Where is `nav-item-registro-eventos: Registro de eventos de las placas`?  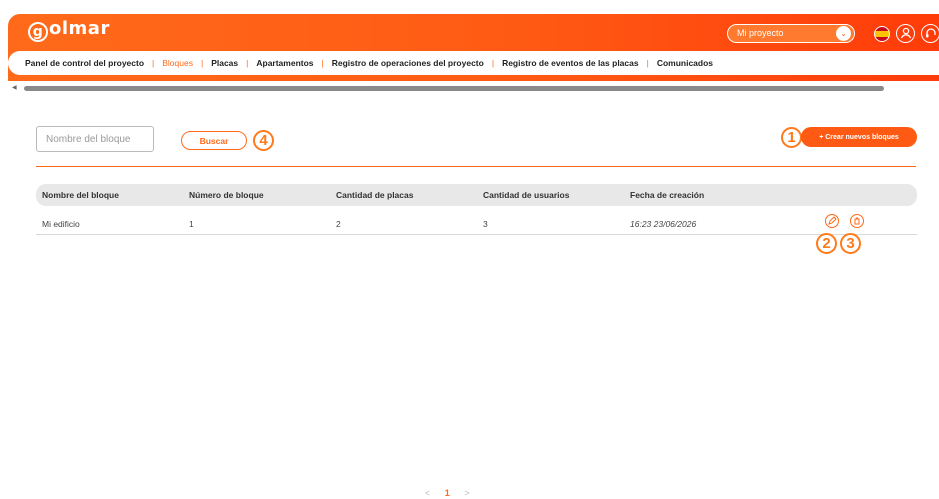 nav-item-registro-eventos: Registro de eventos de las placas is located at coordinates (570, 63).